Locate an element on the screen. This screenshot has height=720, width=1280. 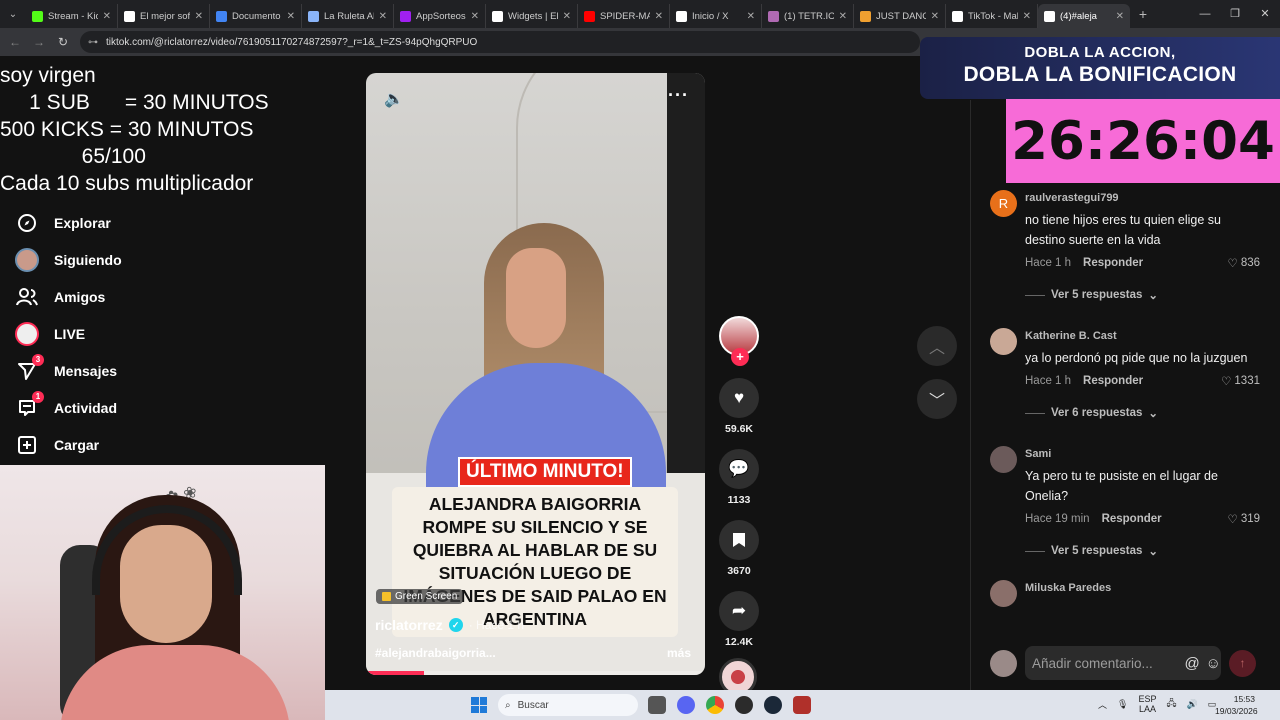
browser-tab: (1) TETR.IO ✕ is located at coordinates (808, 16).